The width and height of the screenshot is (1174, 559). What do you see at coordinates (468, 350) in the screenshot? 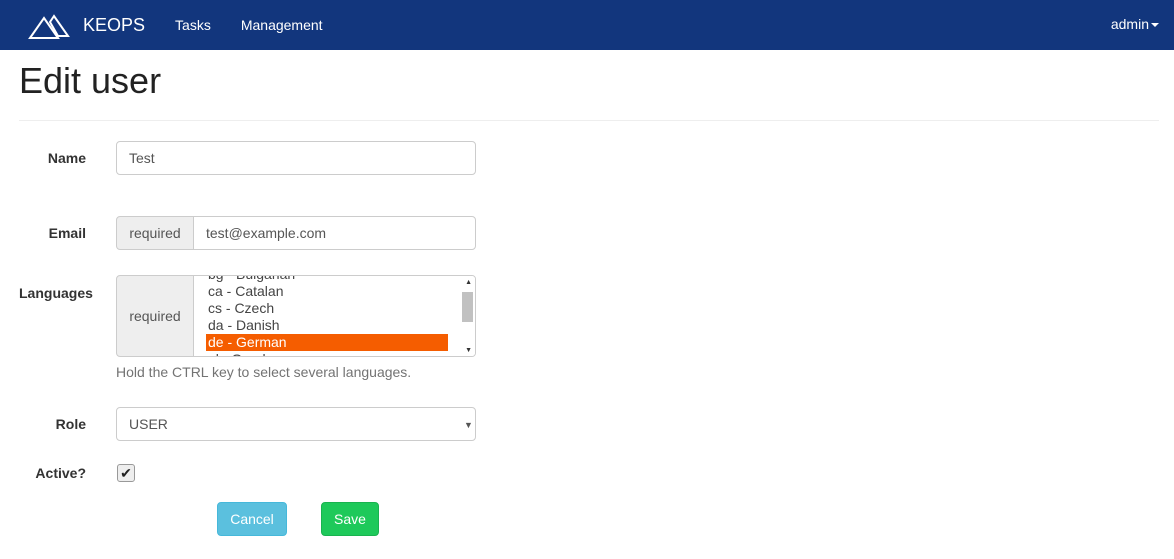
I see `scroll-down-icon: ▼` at bounding box center [468, 350].